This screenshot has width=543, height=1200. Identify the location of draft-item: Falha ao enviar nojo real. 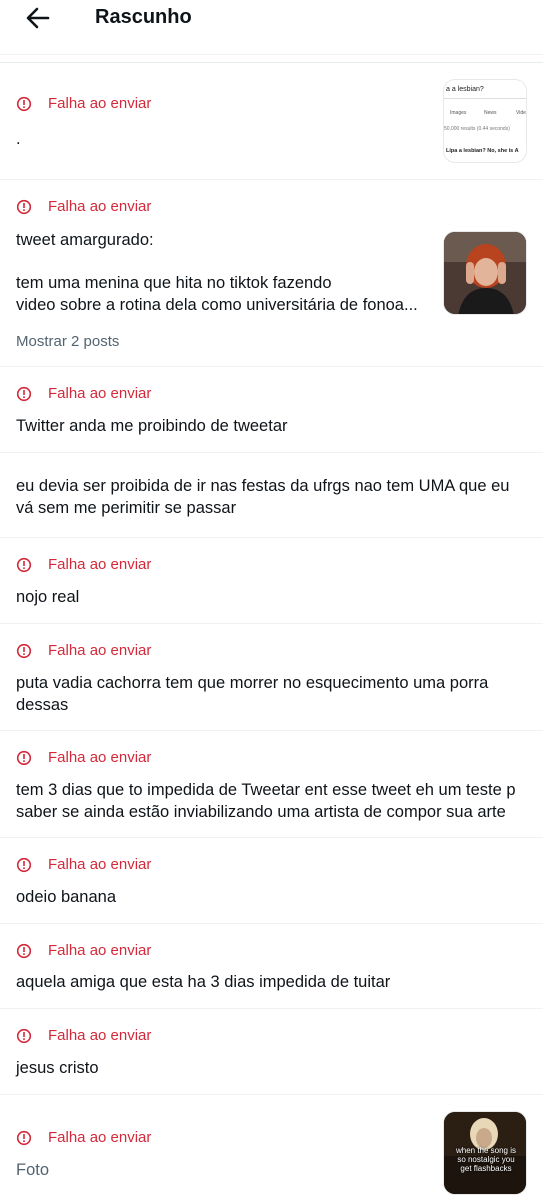
(271, 581).